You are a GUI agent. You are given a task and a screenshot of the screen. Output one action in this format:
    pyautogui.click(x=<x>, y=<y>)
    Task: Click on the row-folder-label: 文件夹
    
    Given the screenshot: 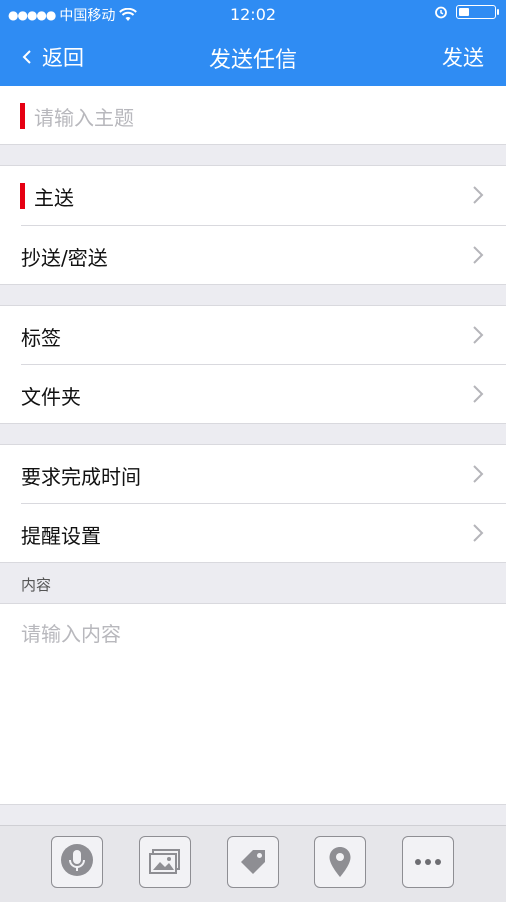 What is the action you would take?
    pyautogui.click(x=51, y=397)
    